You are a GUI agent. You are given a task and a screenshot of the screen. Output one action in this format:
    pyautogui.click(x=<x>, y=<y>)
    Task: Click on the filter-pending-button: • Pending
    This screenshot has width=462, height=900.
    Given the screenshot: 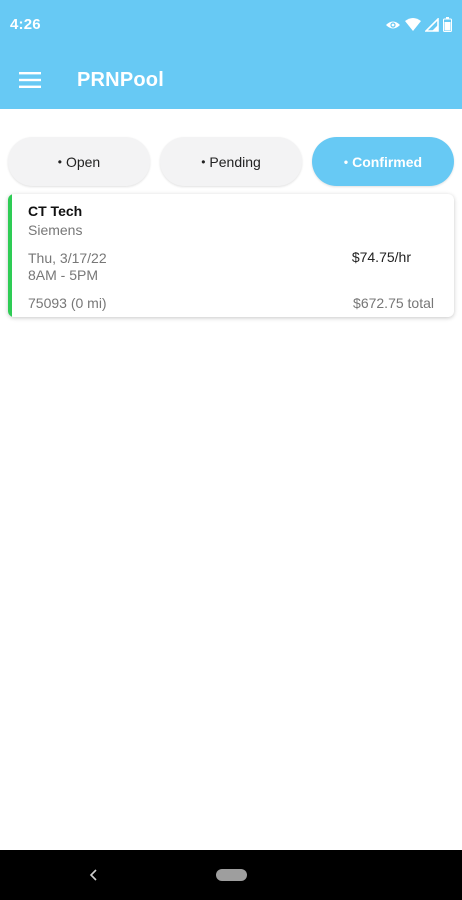 What is the action you would take?
    pyautogui.click(x=231, y=161)
    